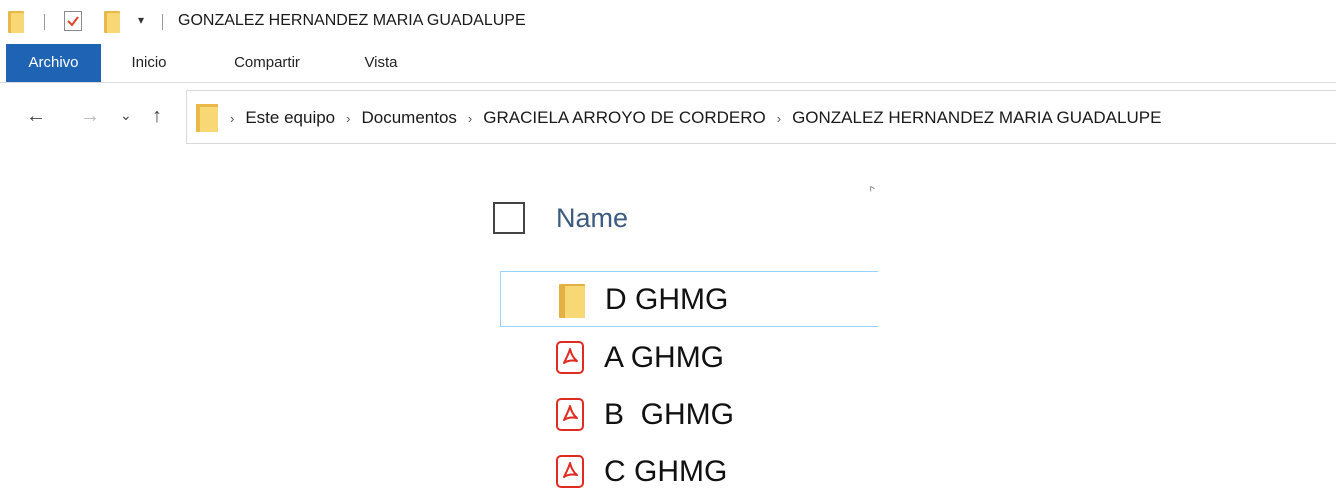 The width and height of the screenshot is (1336, 500). I want to click on breadcrumb-documentos: Documentos, so click(408, 118).